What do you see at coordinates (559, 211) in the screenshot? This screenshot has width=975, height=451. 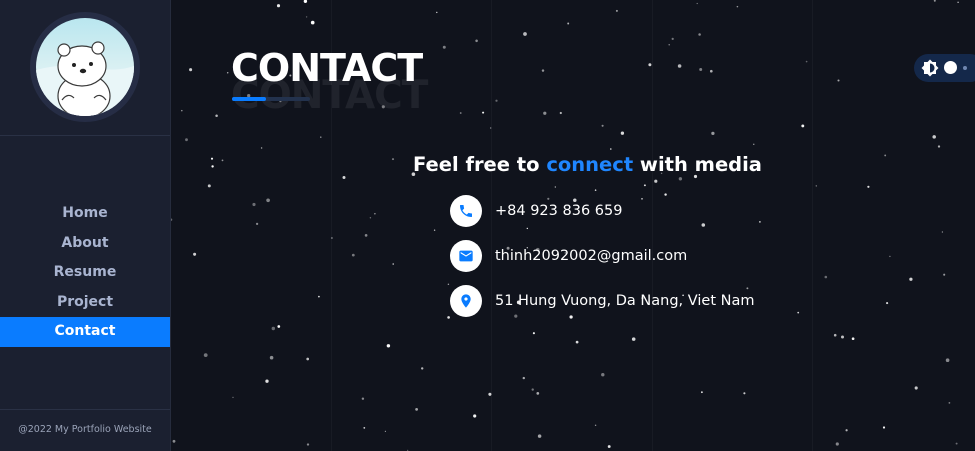 I see `phone-number: +84 923 836 659` at bounding box center [559, 211].